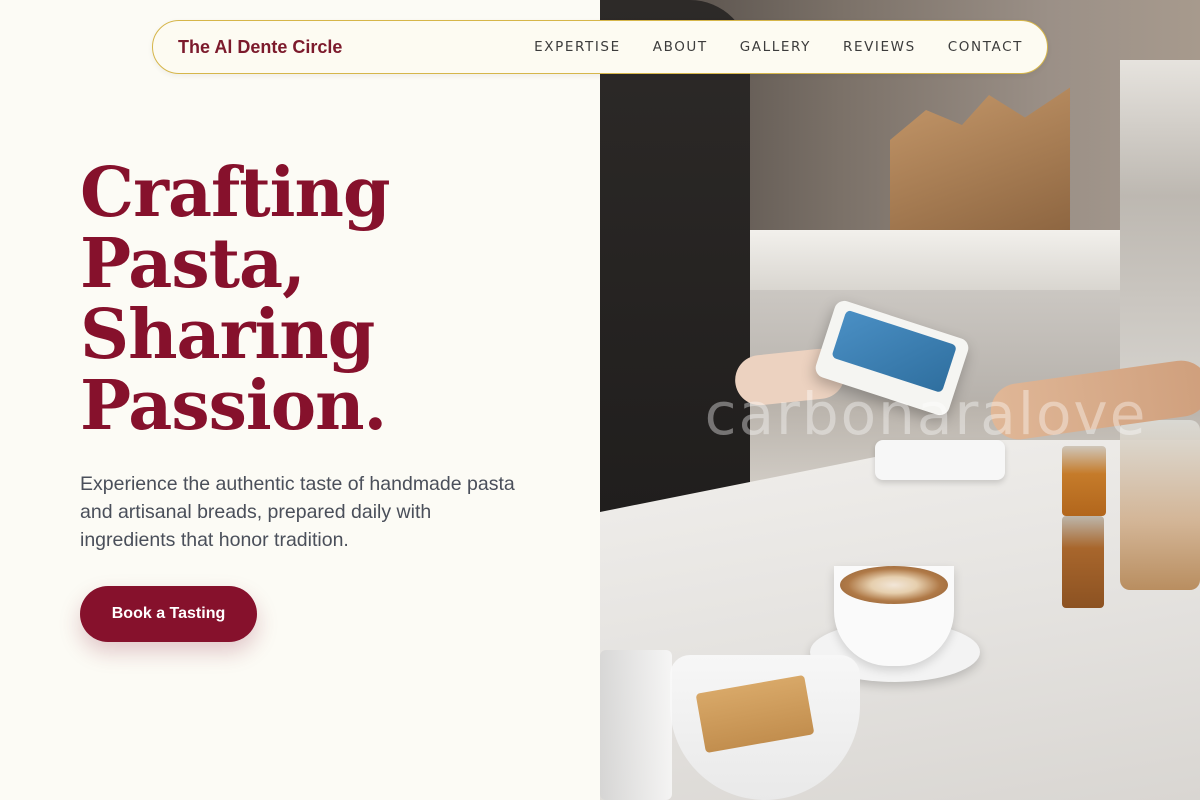 This screenshot has height=800, width=1200. Describe the element at coordinates (985, 47) in the screenshot. I see `nav-link-contact: CONTACT` at that location.